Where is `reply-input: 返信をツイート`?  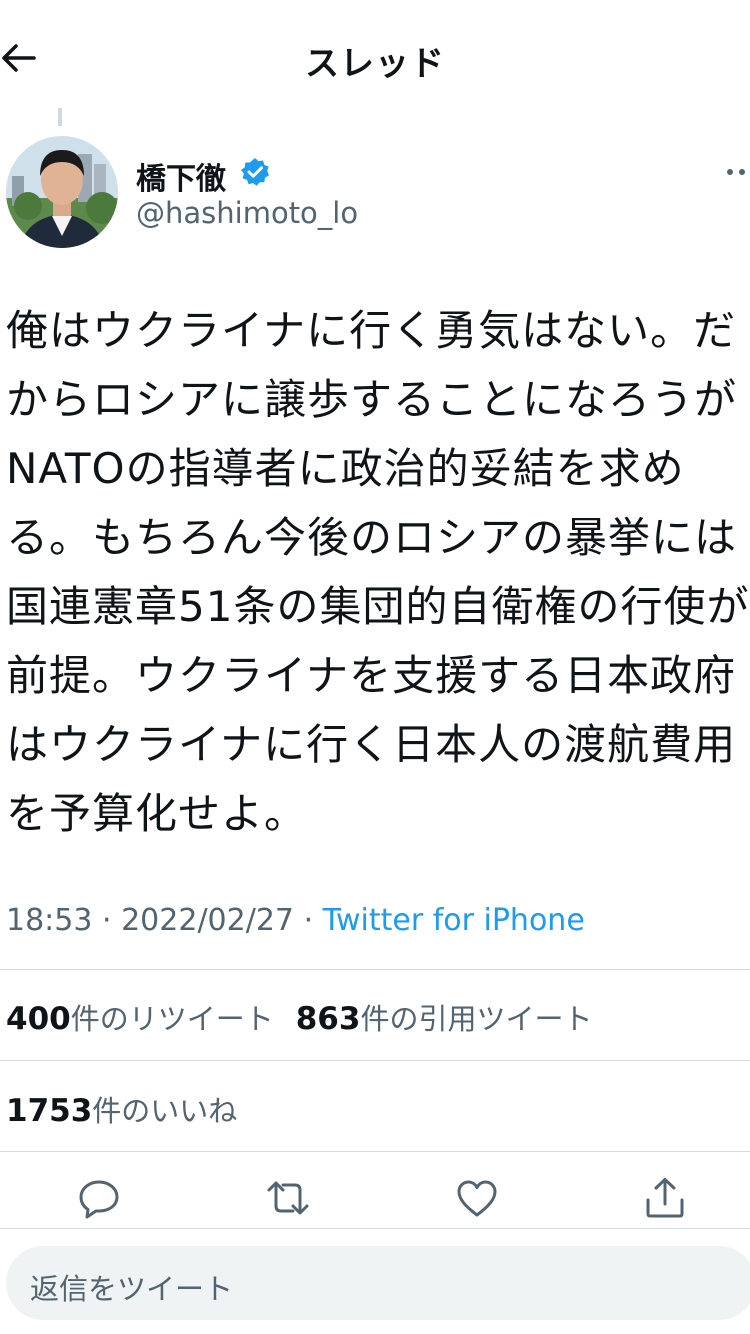
reply-input: 返信をツイート is located at coordinates (378, 1283).